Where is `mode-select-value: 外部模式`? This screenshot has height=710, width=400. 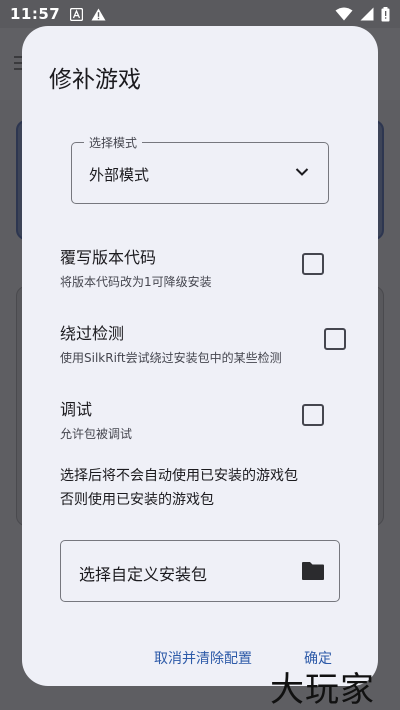 mode-select-value: 外部模式 is located at coordinates (119, 175).